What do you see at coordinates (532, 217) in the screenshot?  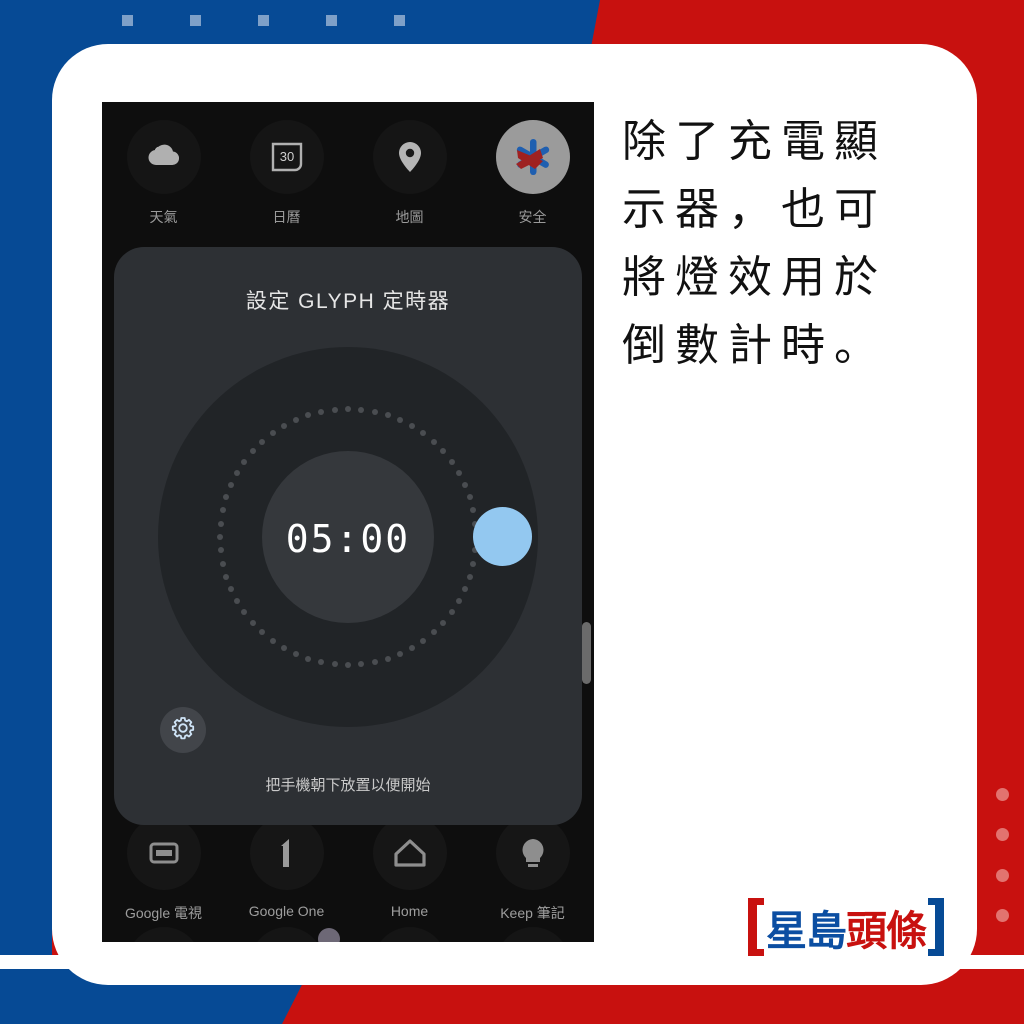 I see `app-label: 安全` at bounding box center [532, 217].